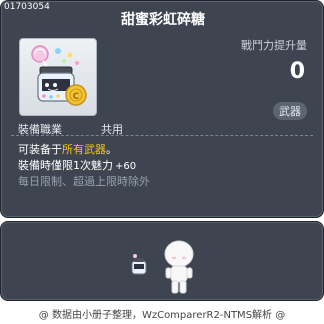  I want to click on item-icon-frame: C, so click(58, 77).